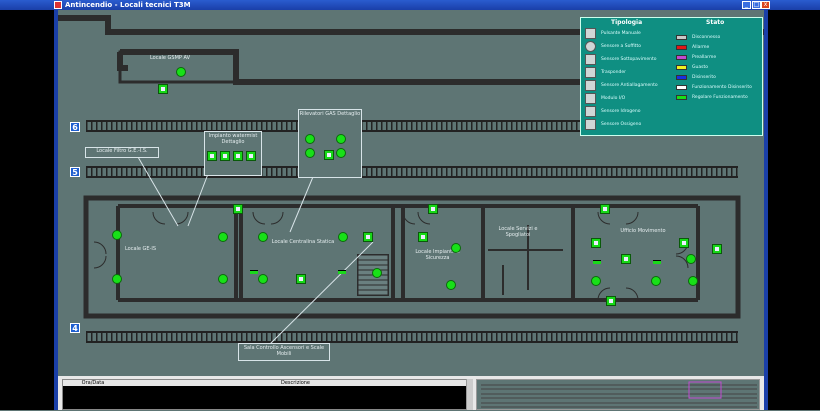 Image resolution: width=820 pixels, height=411 pixels. Describe the element at coordinates (368, 237) in the screenshot. I see `device-centralina-io` at that location.